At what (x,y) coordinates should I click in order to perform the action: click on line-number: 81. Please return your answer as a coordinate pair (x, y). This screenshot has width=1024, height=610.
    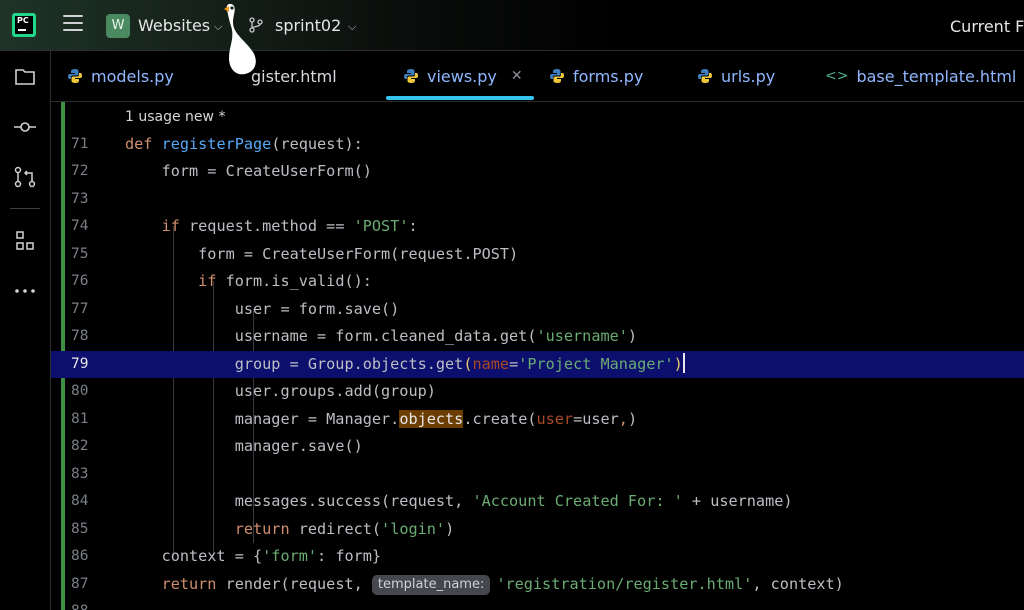
    Looking at the image, I should click on (80, 418).